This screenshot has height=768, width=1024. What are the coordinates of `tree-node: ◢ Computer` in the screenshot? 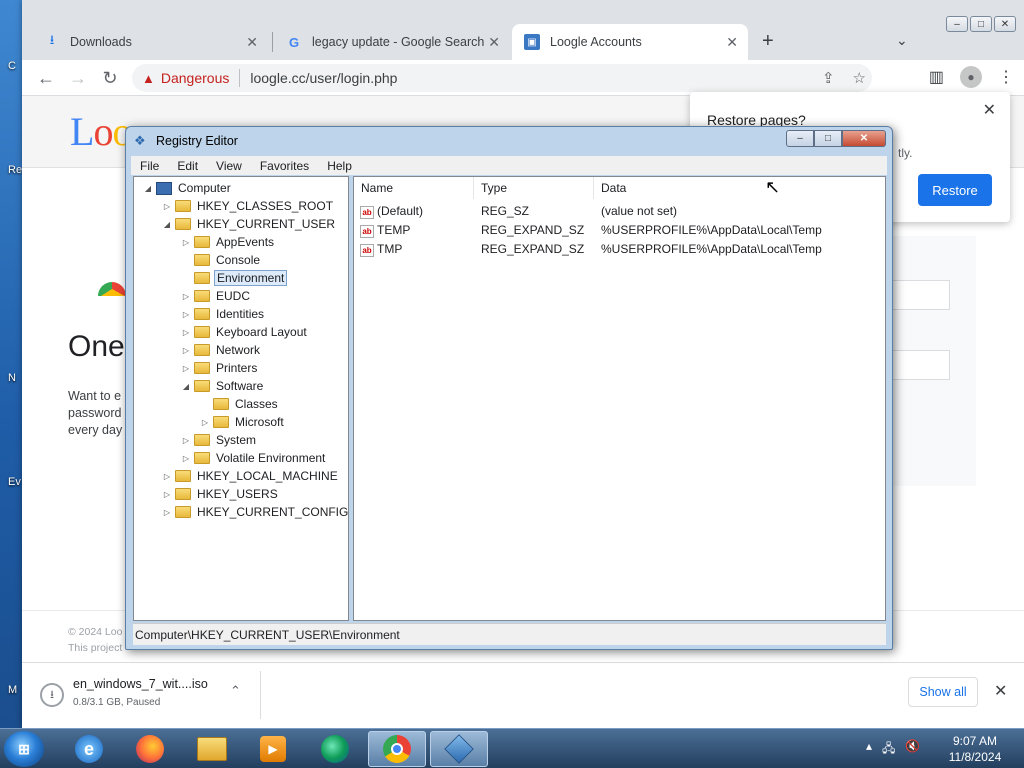 It's located at (187, 188).